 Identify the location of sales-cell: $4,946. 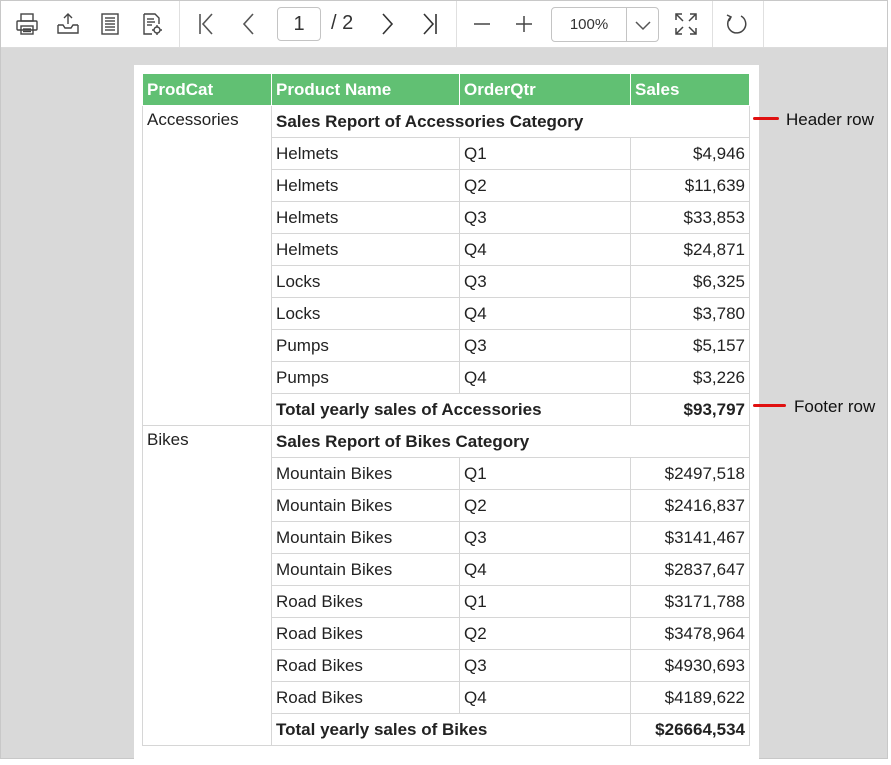
(690, 153).